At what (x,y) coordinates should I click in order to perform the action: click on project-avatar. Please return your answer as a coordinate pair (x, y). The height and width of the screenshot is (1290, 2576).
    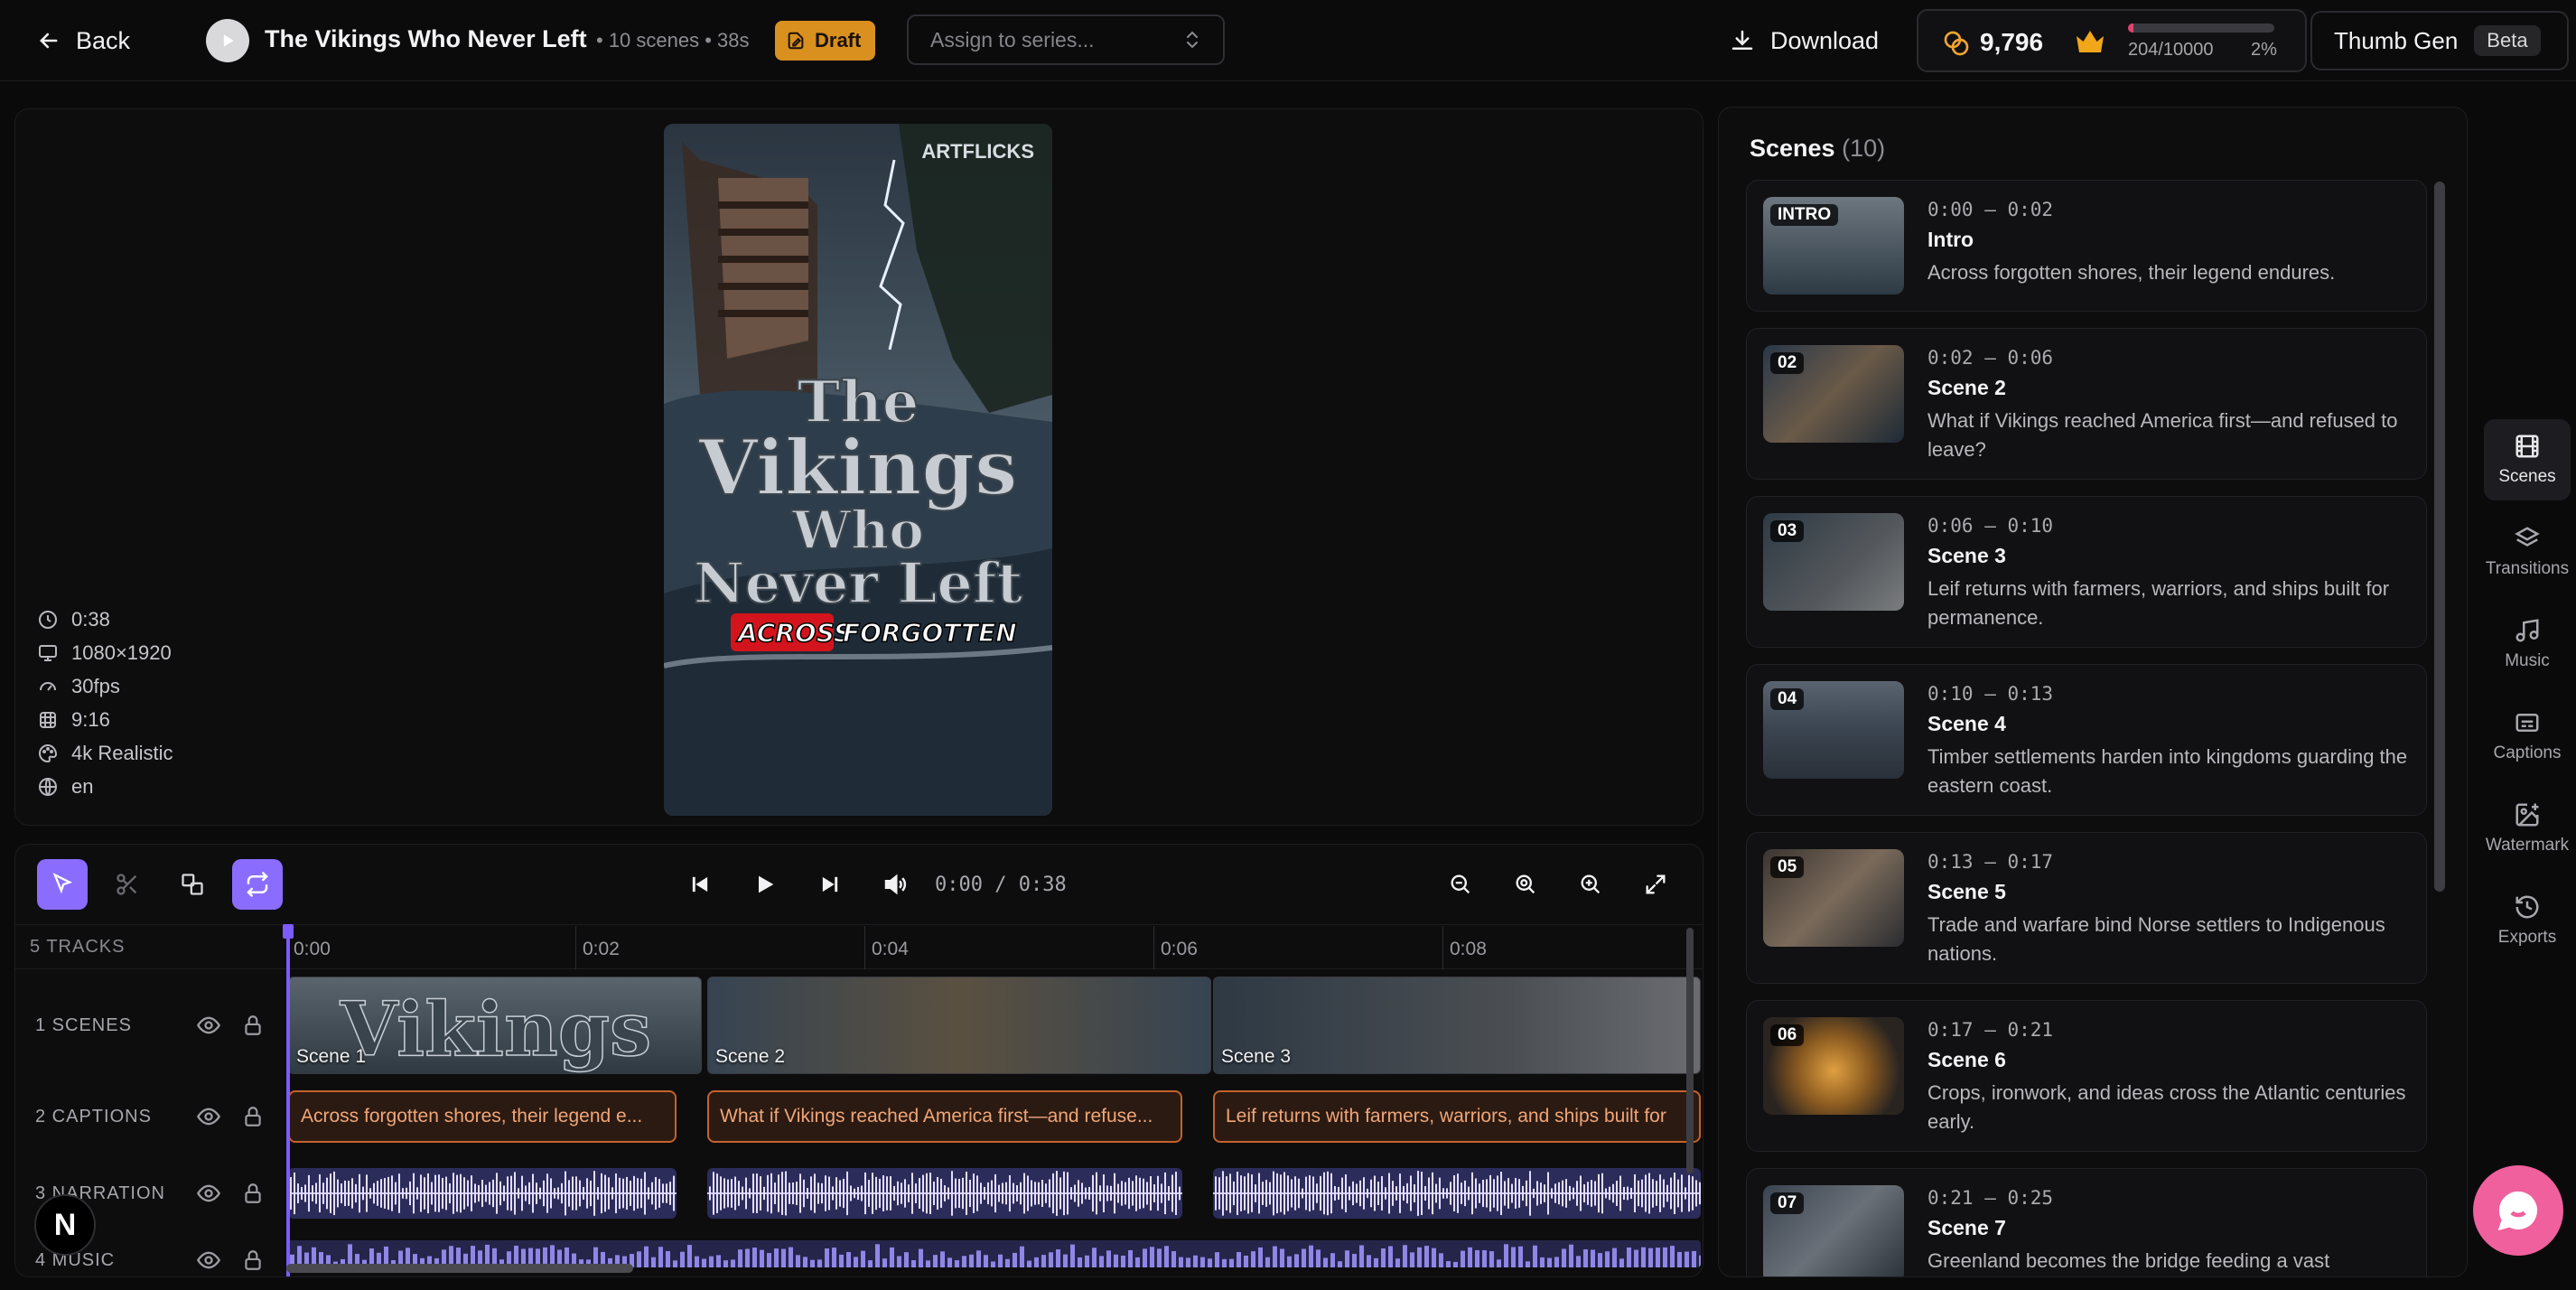
    Looking at the image, I should click on (228, 40).